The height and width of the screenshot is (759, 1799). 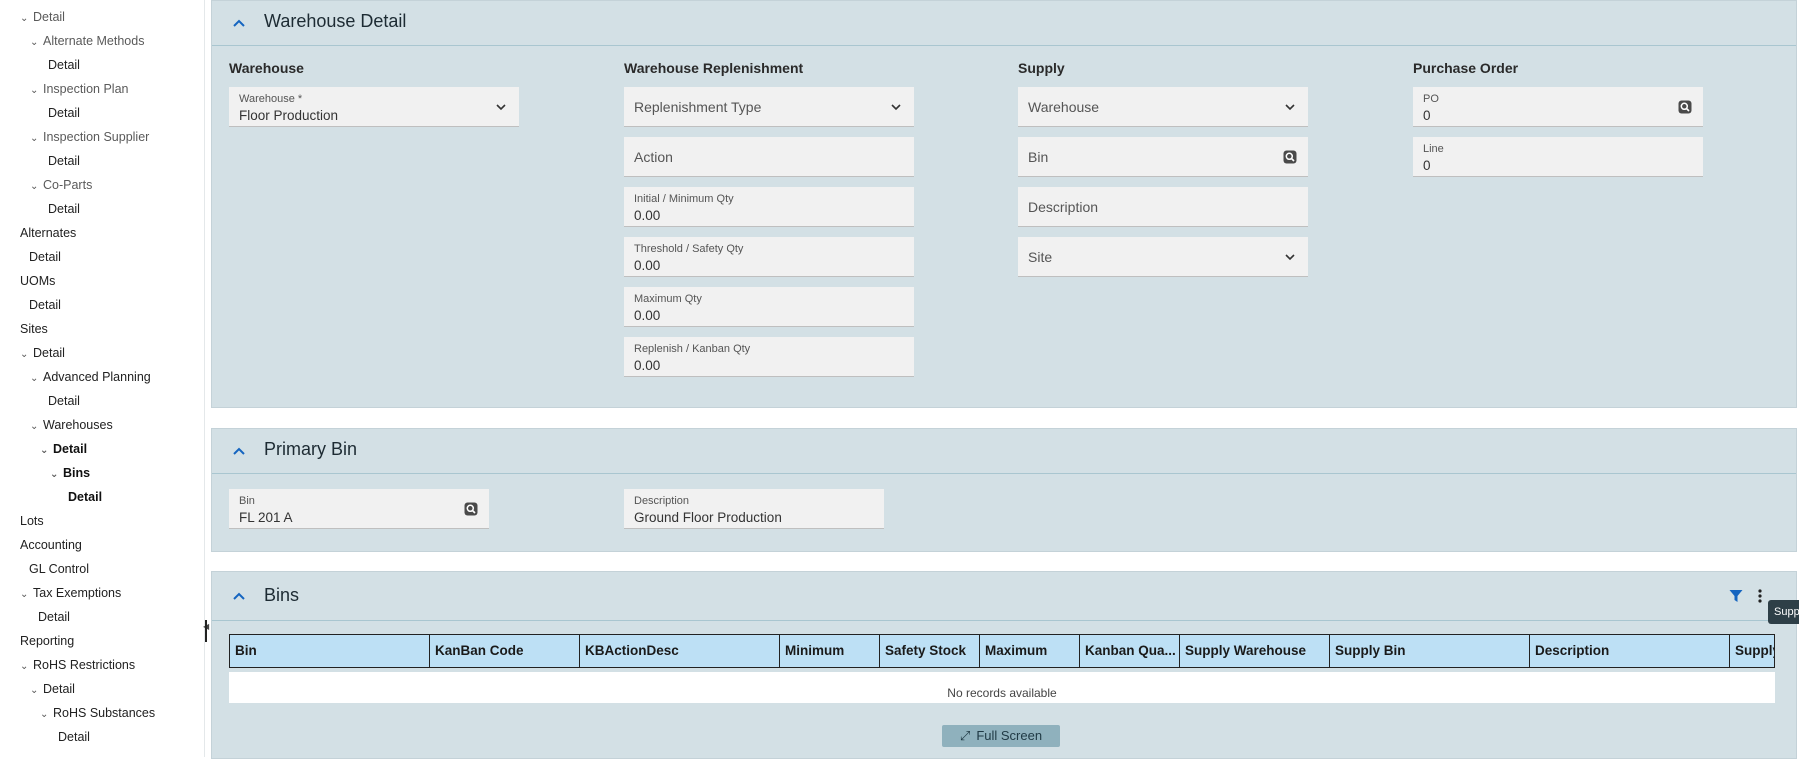 What do you see at coordinates (37, 281) in the screenshot?
I see `tree-item: UOMs` at bounding box center [37, 281].